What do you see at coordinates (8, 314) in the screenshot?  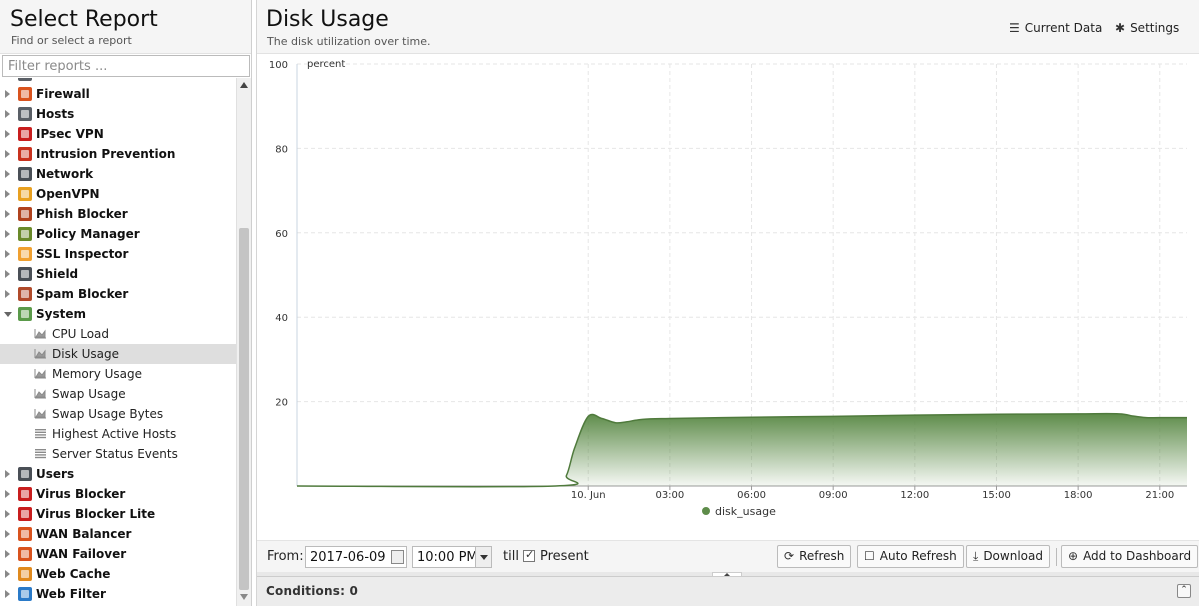 I see `expanded-arrow-icon` at bounding box center [8, 314].